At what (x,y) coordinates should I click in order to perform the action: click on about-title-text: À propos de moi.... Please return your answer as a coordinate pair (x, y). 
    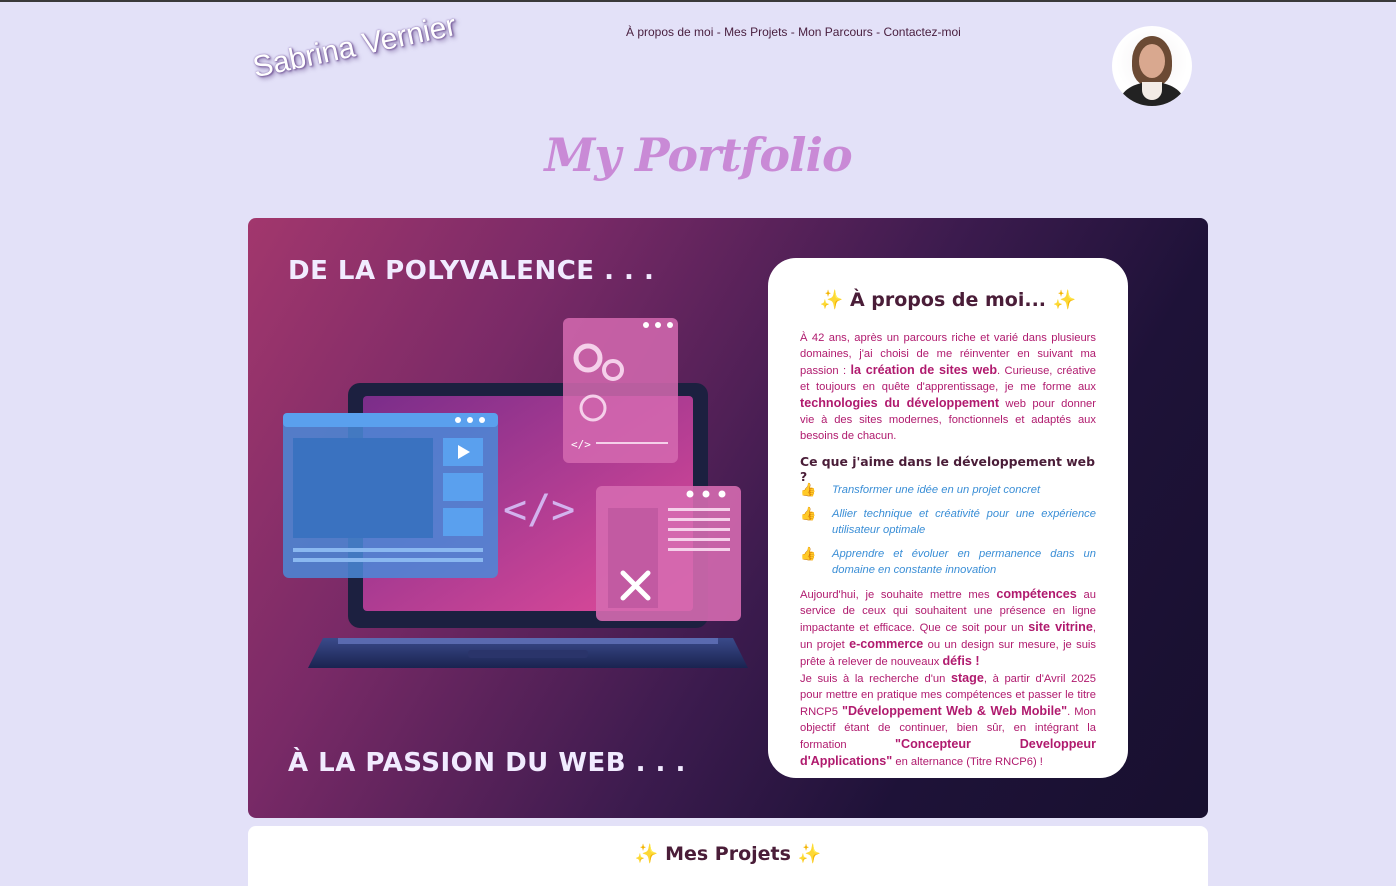
    Looking at the image, I should click on (948, 300).